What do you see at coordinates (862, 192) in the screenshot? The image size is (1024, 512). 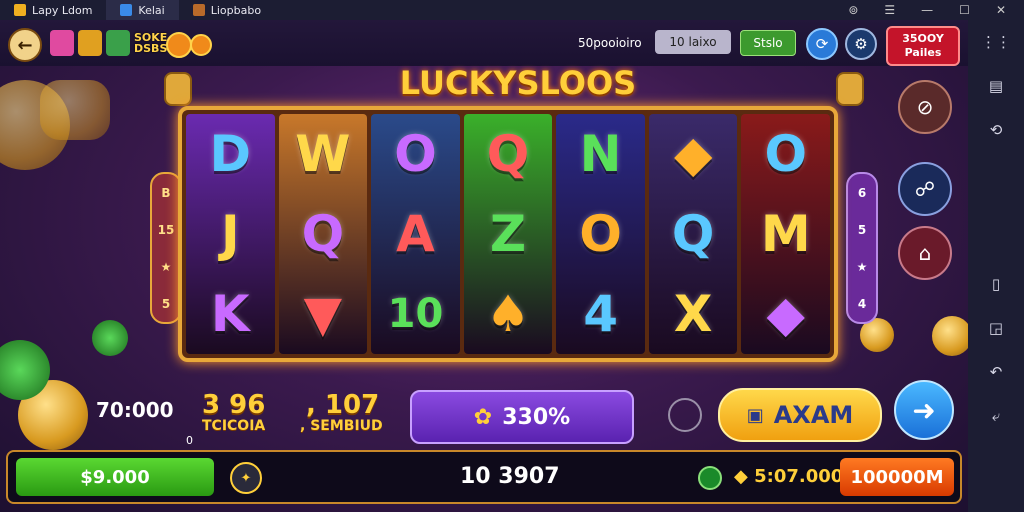 I see `payline-label: 6` at bounding box center [862, 192].